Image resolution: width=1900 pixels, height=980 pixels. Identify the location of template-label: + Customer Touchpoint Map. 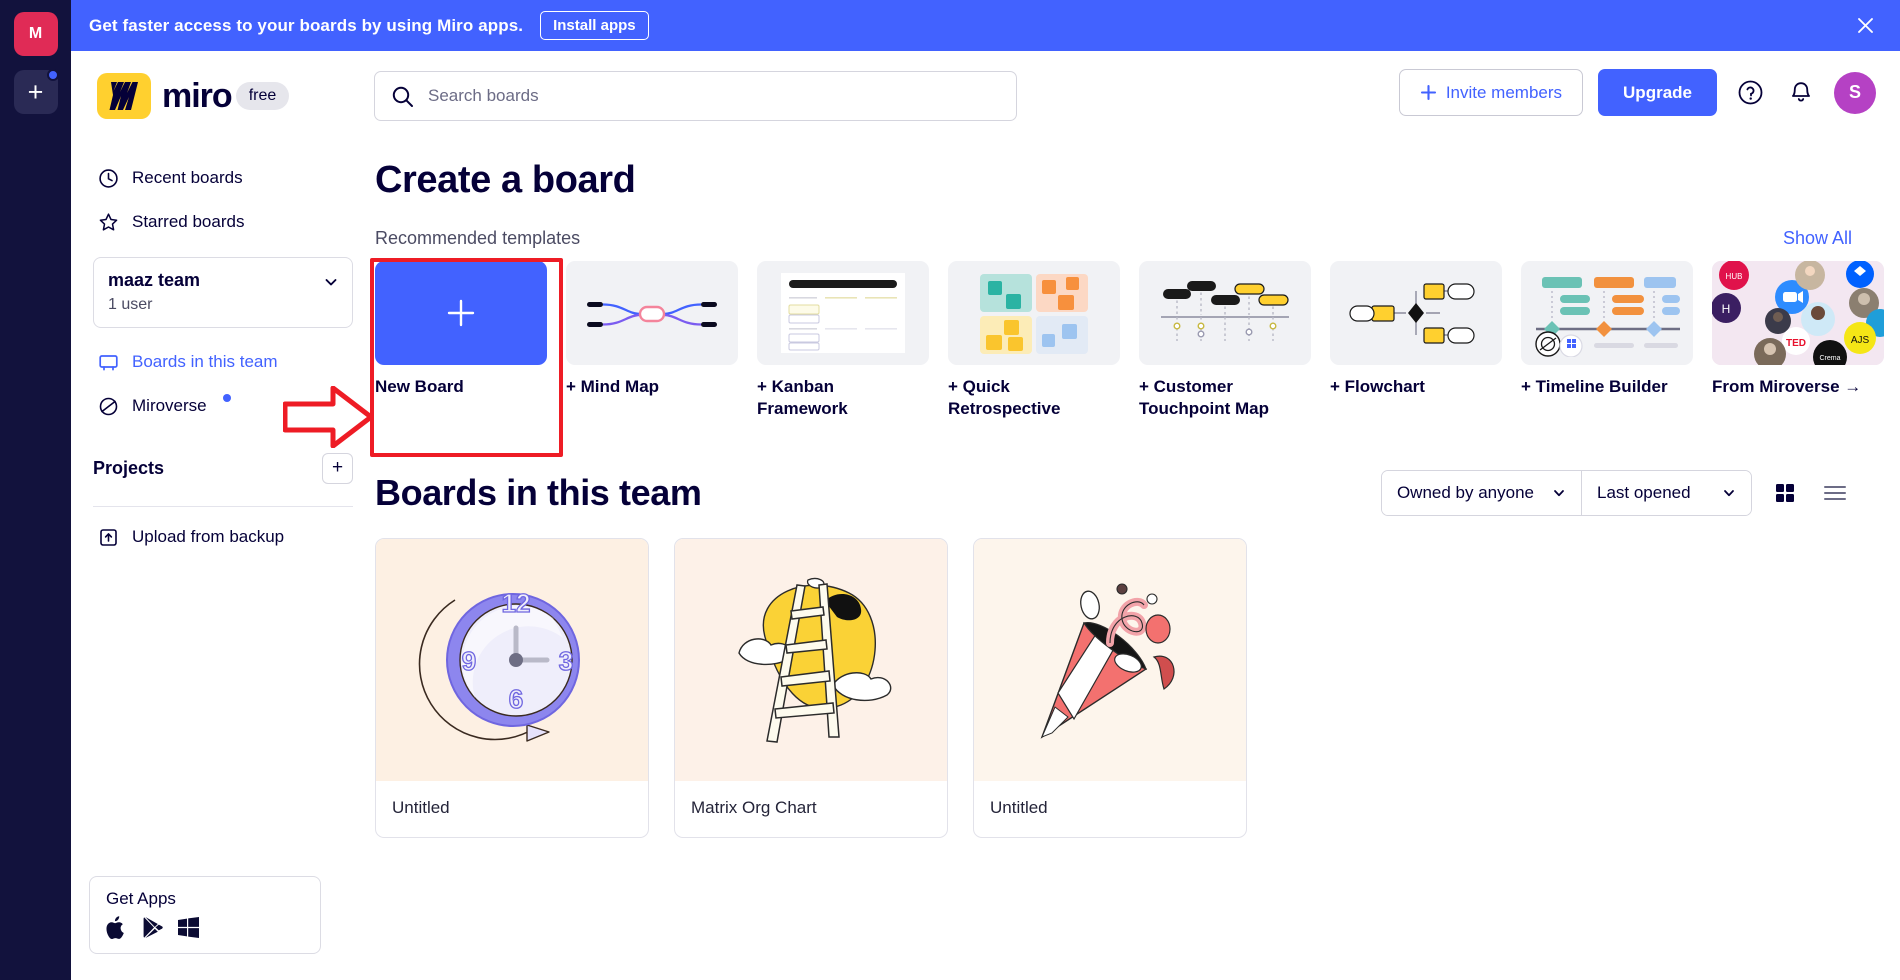
(1204, 398).